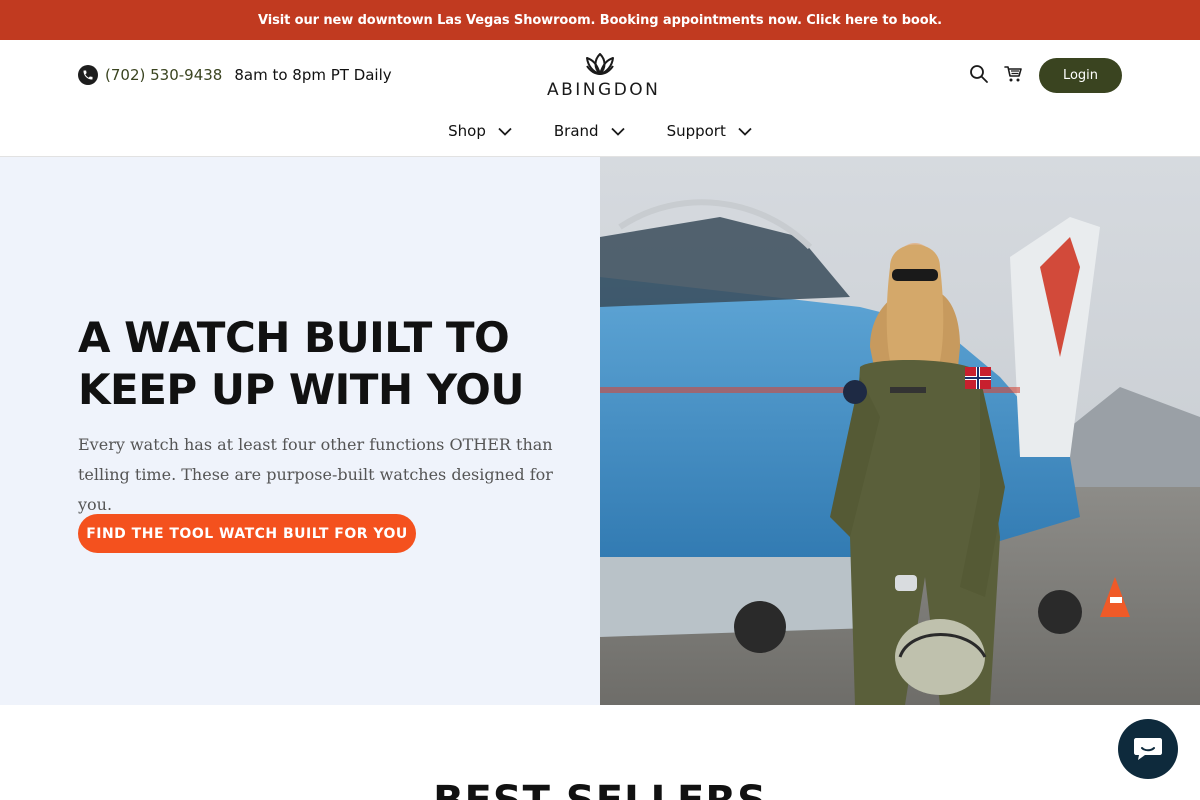 This screenshot has height=800, width=1200. I want to click on hero-cta-label: FIND THE TOOL WATCH BUILT FOR YOU, so click(247, 533).